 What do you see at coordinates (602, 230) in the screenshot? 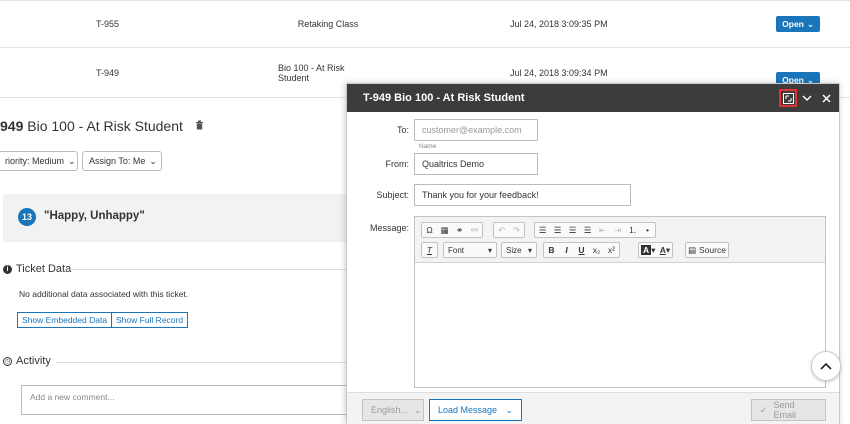
I see `outdent-icon: ⇤` at bounding box center [602, 230].